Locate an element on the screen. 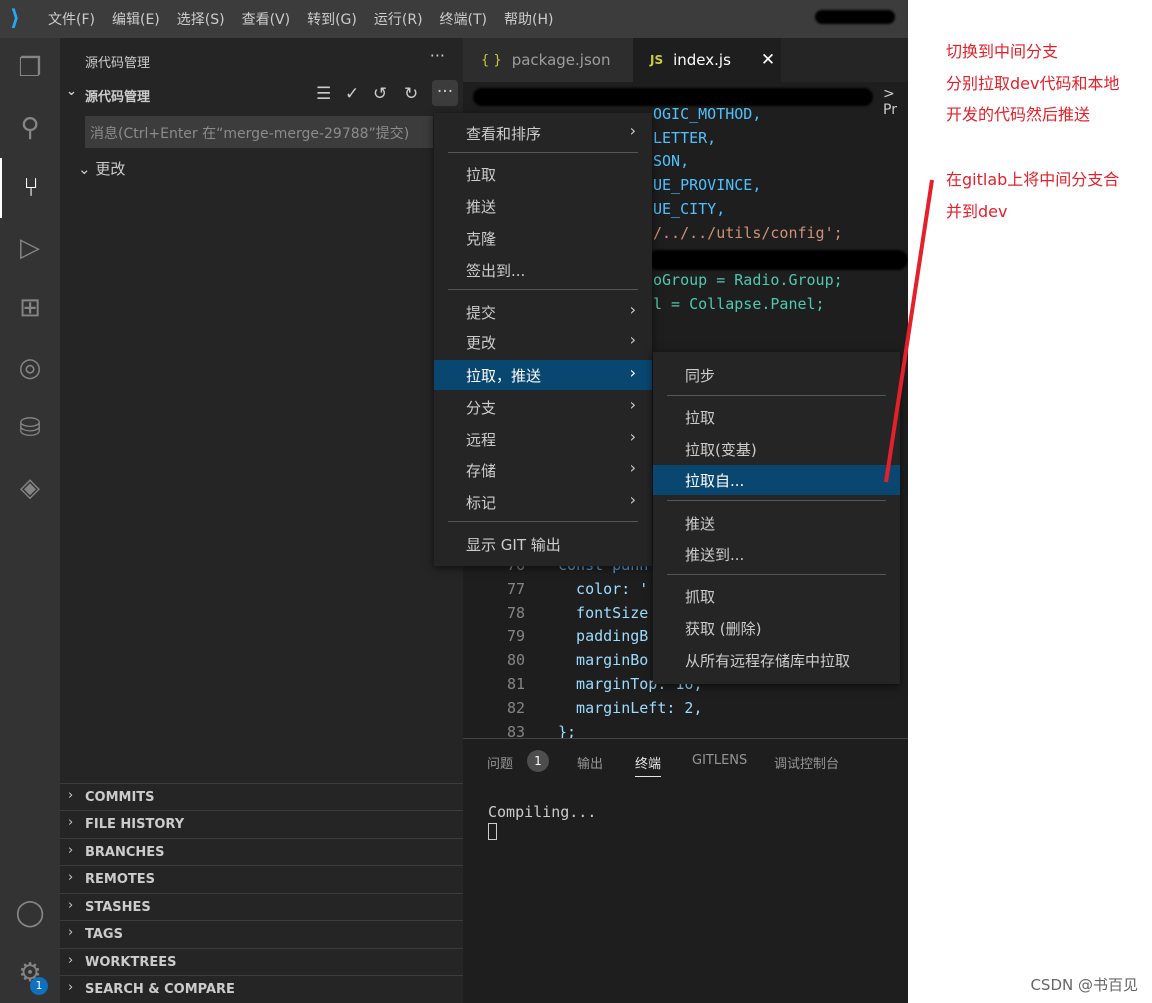 This screenshot has width=1152, height=1003. menu-terminal: 终端(T) is located at coordinates (463, 19).